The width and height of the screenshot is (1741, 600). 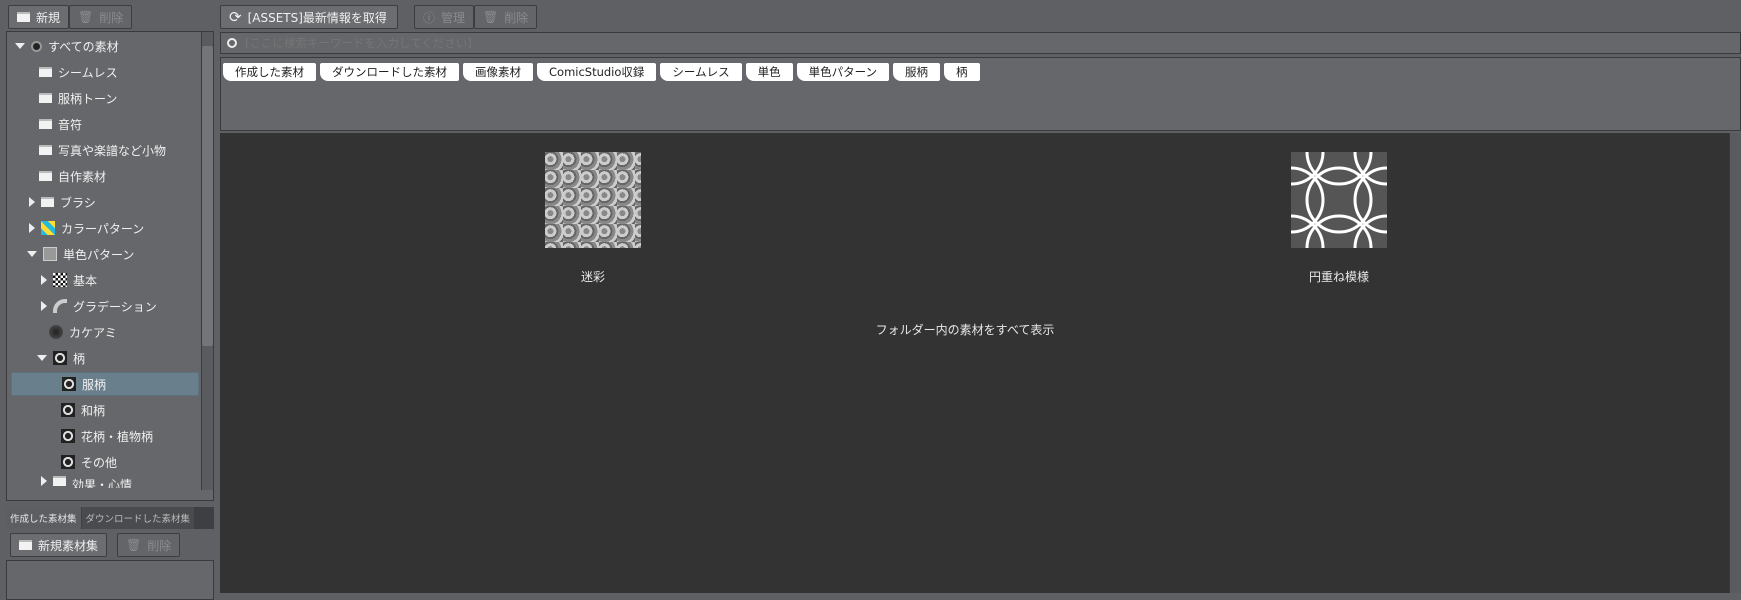 I want to click on tree-item: その他, so click(x=89, y=462).